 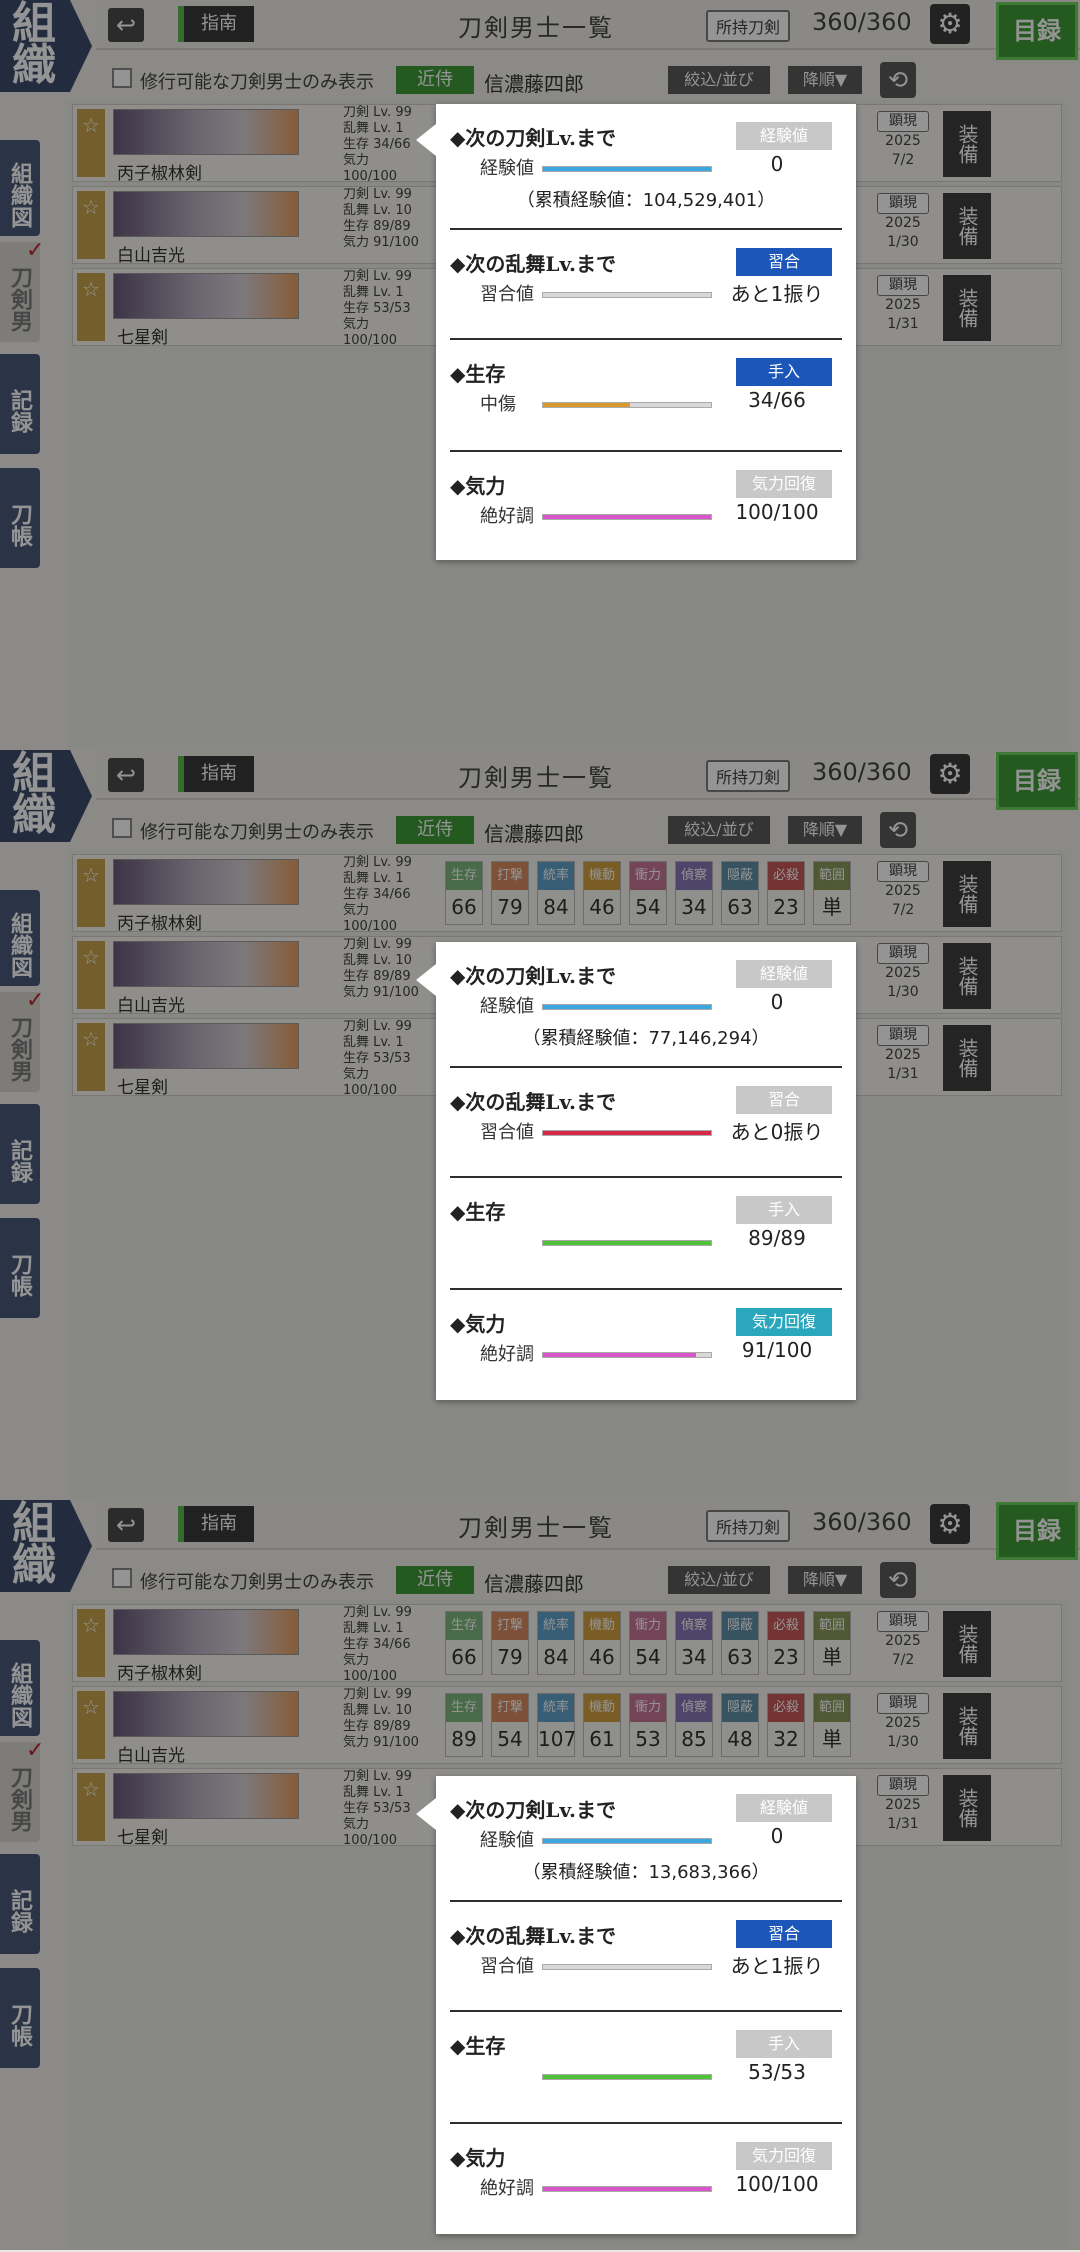 I want to click on param-value: 79, so click(x=510, y=907).